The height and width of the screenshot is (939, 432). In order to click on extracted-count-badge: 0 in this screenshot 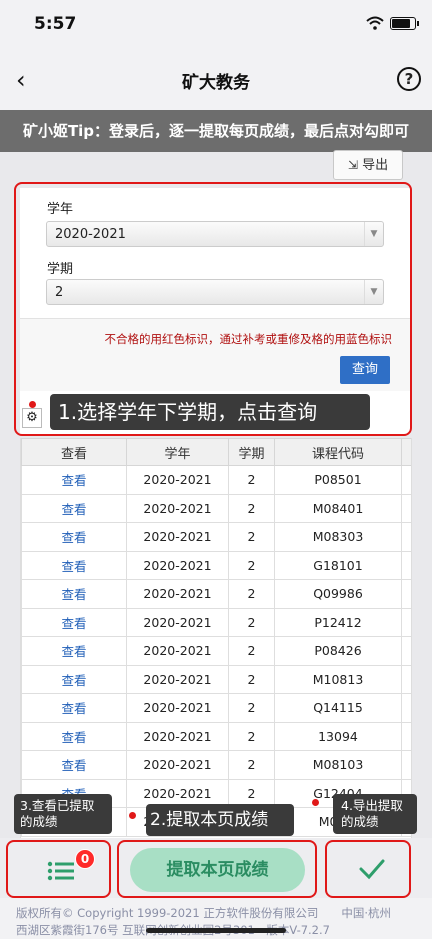, I will do `click(85, 859)`.